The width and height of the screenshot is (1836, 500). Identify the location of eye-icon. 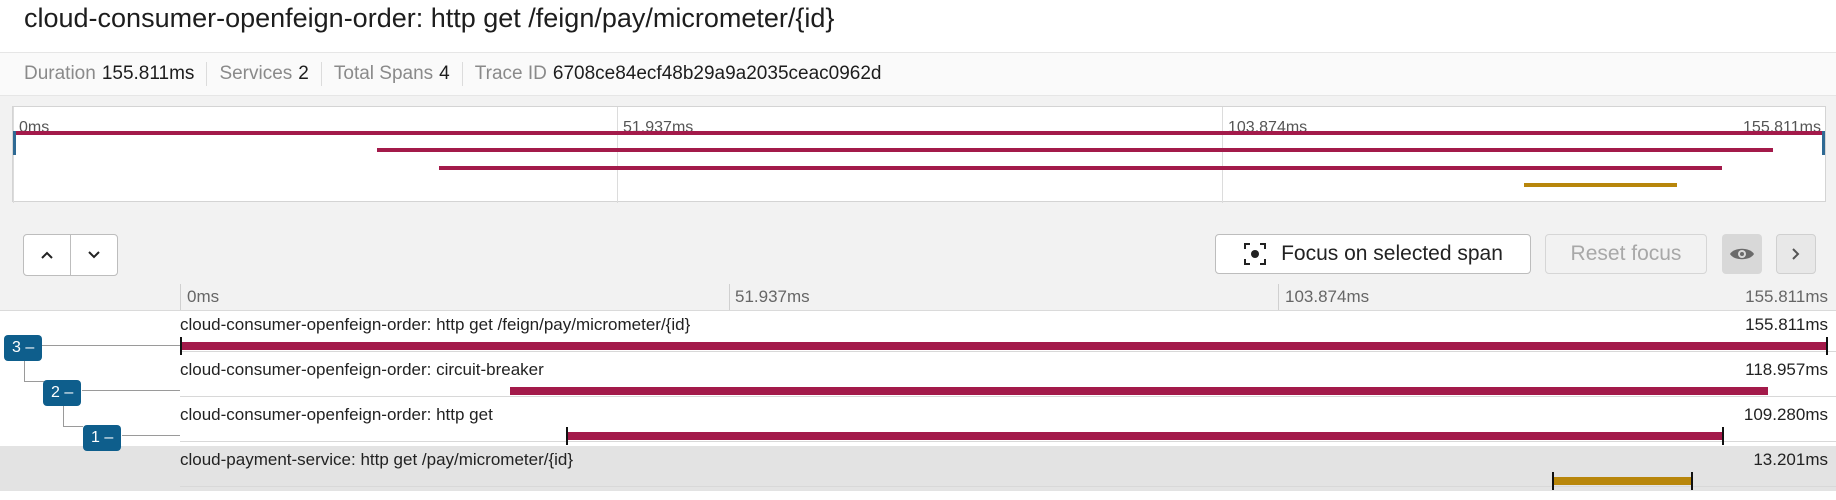
(1742, 254).